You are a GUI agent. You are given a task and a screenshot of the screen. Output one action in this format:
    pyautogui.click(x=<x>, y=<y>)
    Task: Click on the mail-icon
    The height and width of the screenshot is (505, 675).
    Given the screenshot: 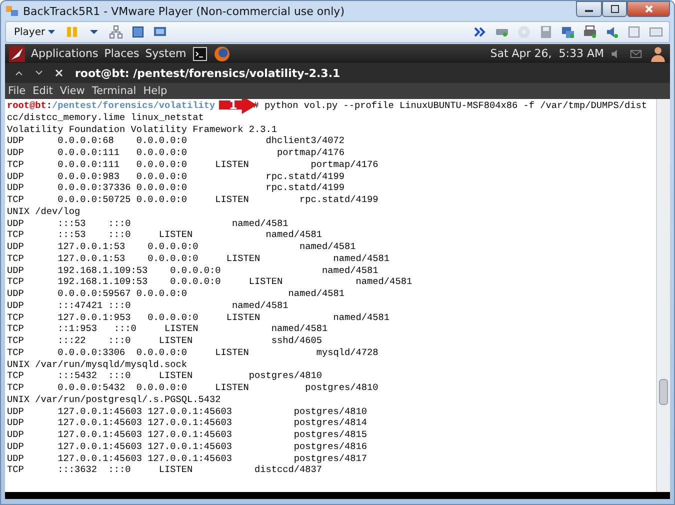 What is the action you would take?
    pyautogui.click(x=636, y=54)
    